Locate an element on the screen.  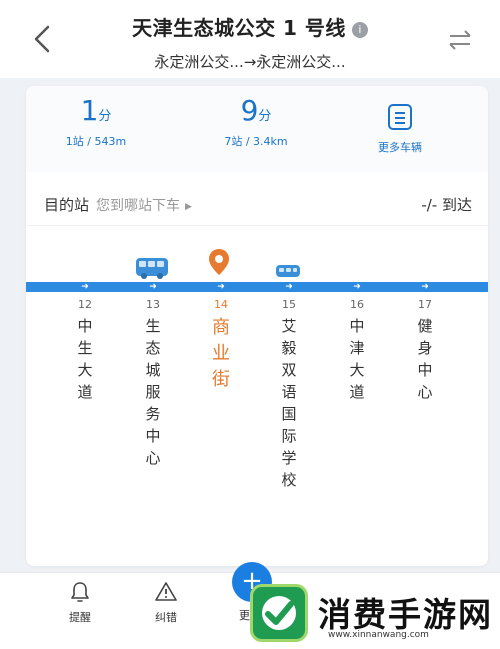
remind-button: 提醒 is located at coordinates (80, 603).